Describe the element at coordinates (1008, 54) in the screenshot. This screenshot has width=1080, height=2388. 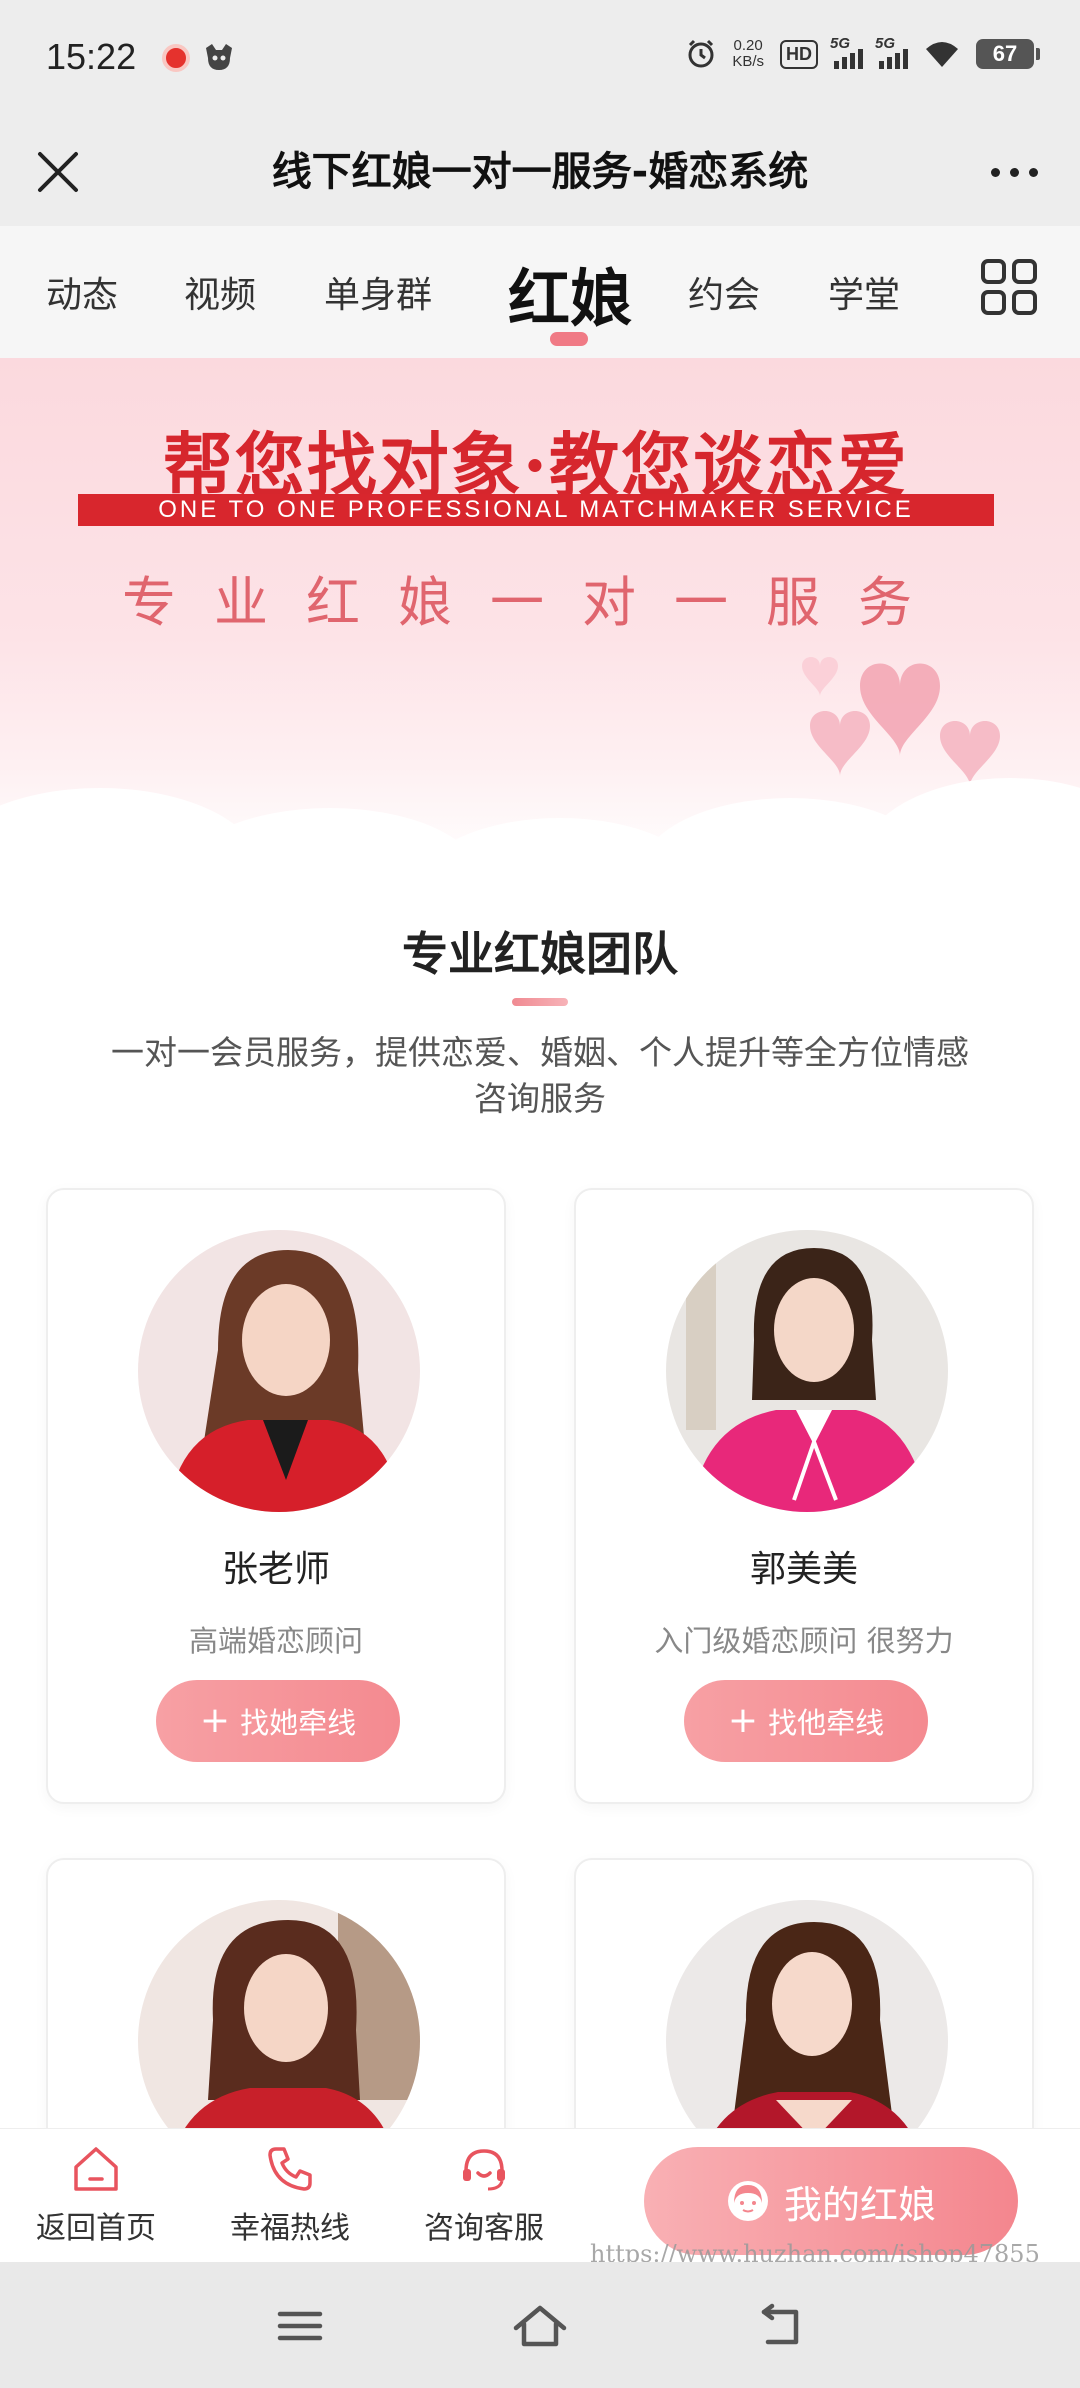
I see `battery-icon: 67` at that location.